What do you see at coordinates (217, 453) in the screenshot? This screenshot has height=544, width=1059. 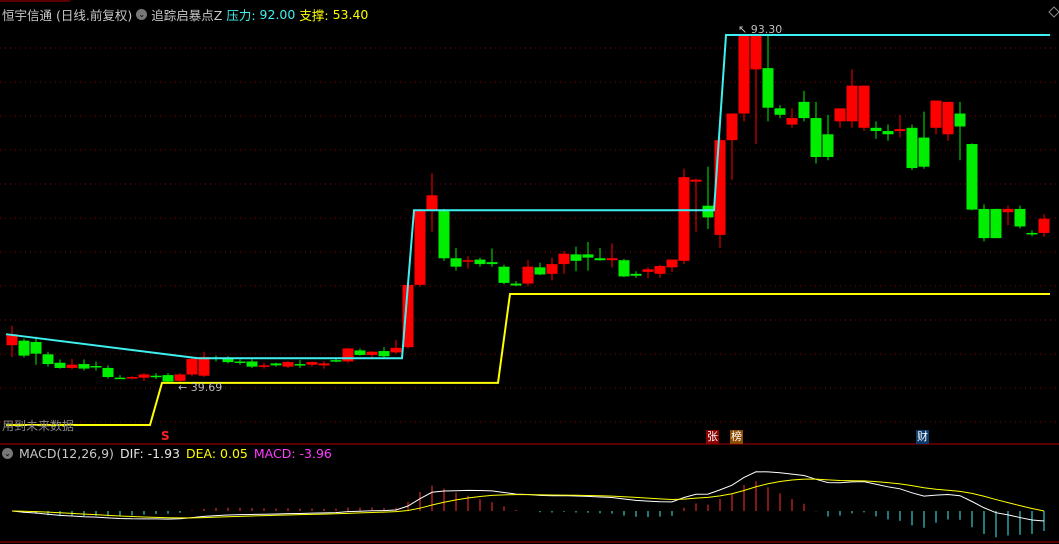 I see `macd-dea: DEA: 0.05` at bounding box center [217, 453].